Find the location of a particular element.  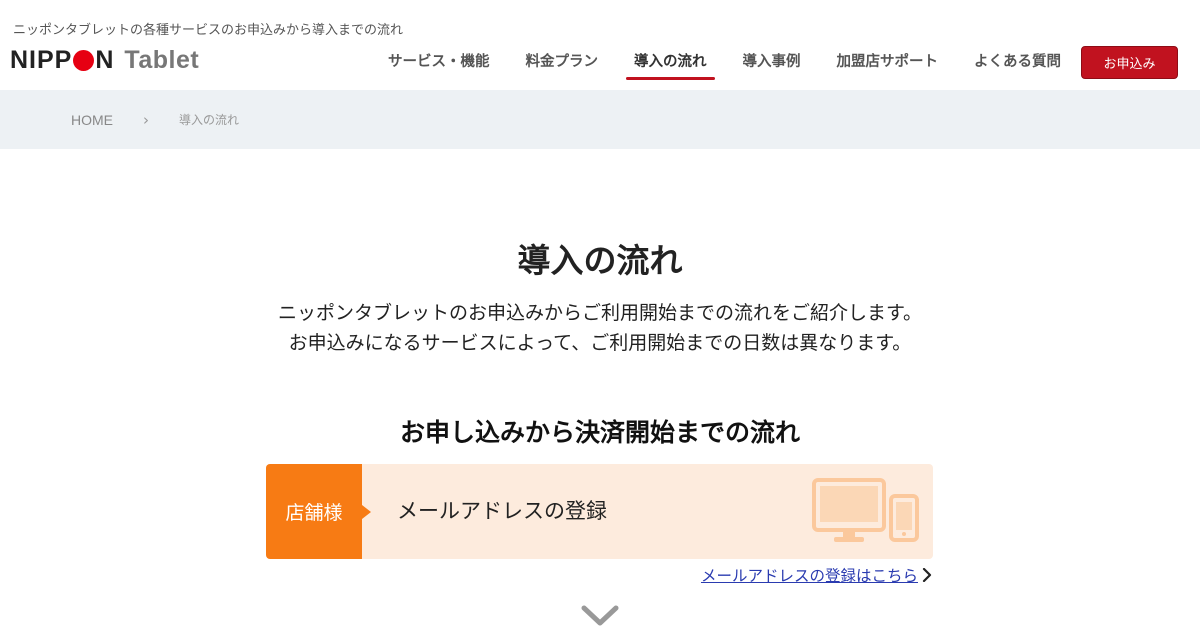

email-registration-link-text: メールアドレスの登録はこちら is located at coordinates (809, 576).